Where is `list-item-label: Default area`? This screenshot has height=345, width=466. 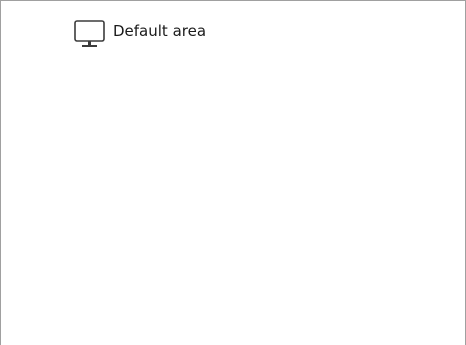
list-item-label: Default area is located at coordinates (160, 31).